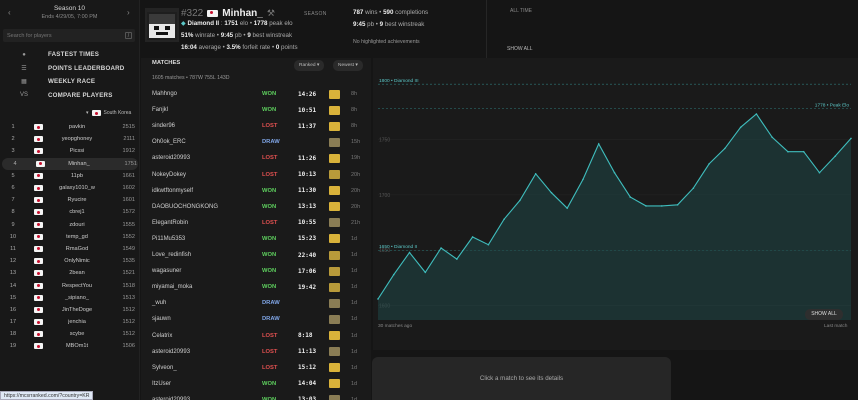 The height and width of the screenshot is (400, 858). What do you see at coordinates (256, 158) in the screenshot?
I see `match-row: asteroid20993 LOST 11:26 19h` at bounding box center [256, 158].